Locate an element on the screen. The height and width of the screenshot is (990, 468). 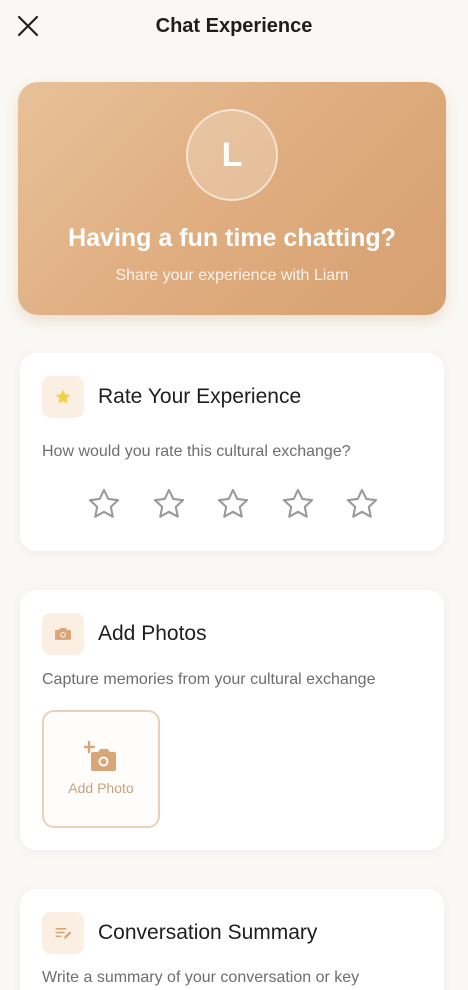
star-rating is located at coordinates (245, 504).